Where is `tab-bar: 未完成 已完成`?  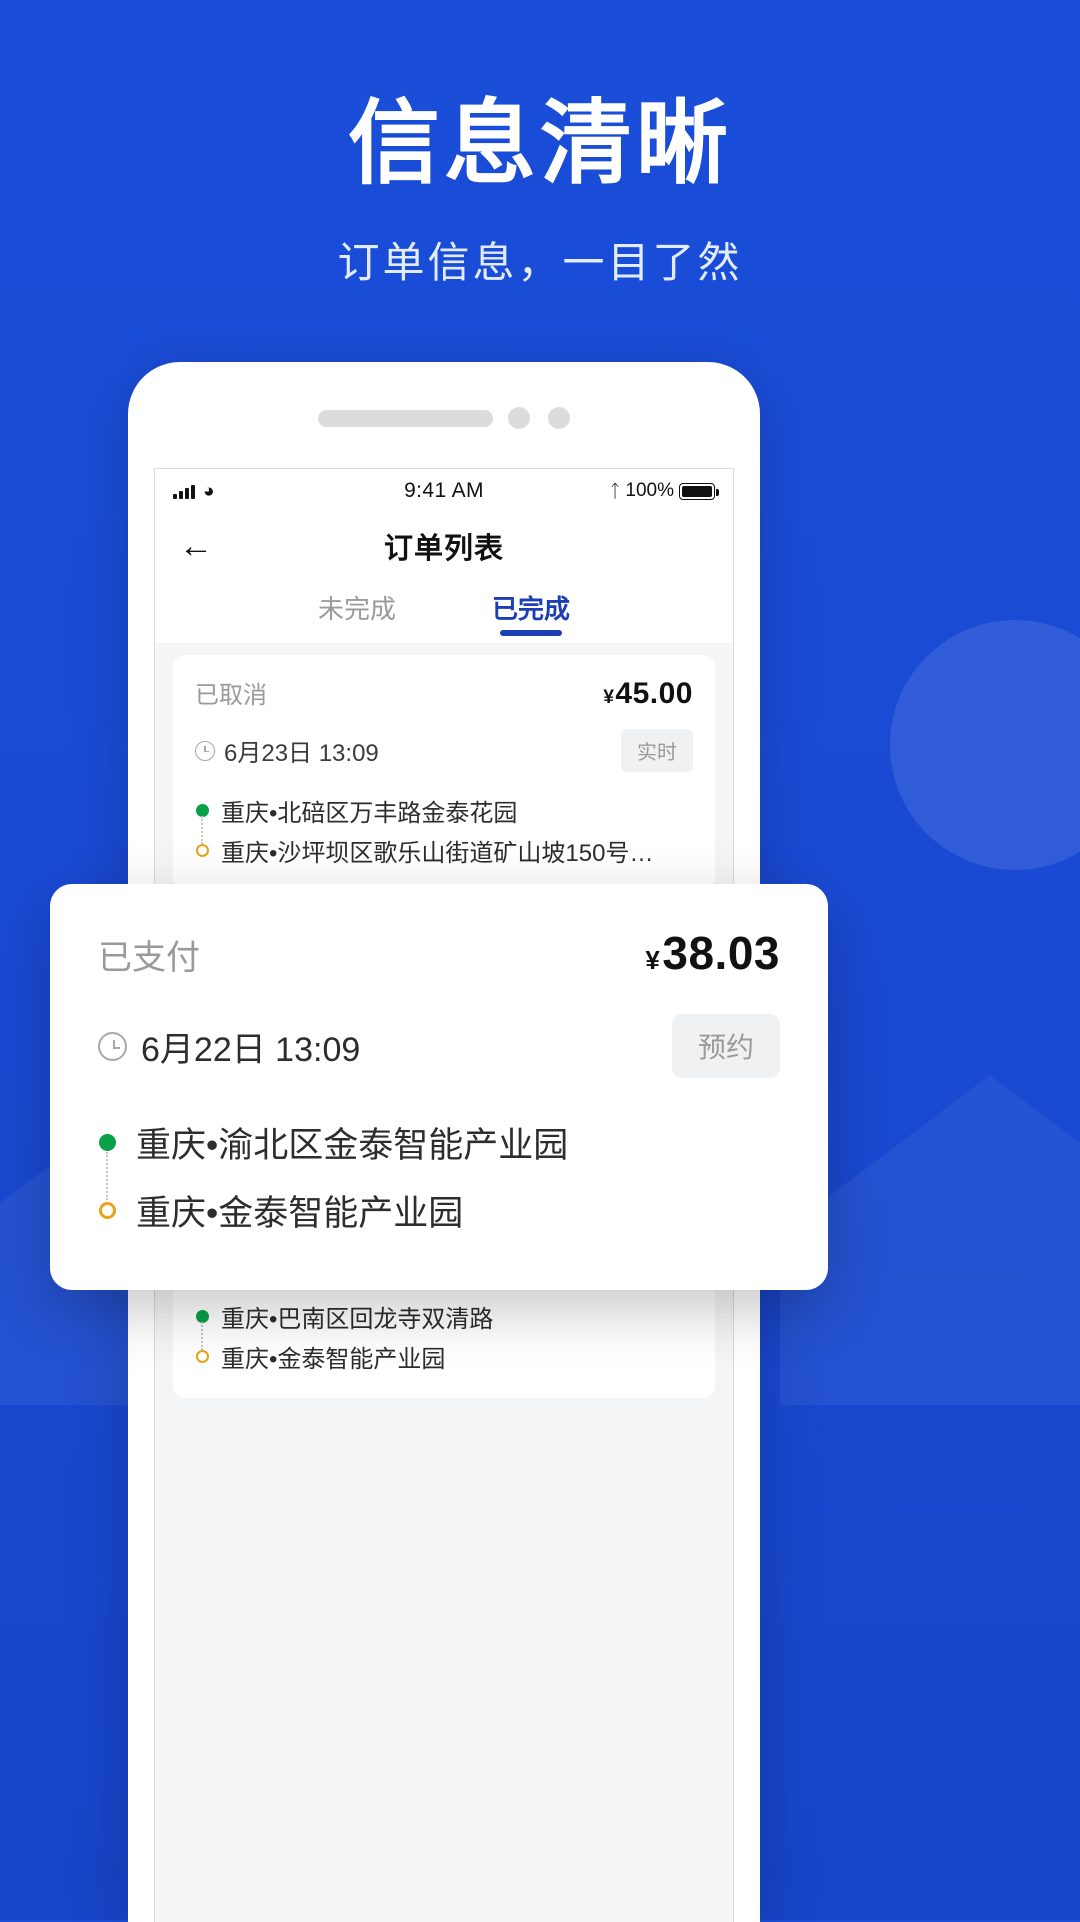 tab-bar: 未完成 已完成 is located at coordinates (444, 611).